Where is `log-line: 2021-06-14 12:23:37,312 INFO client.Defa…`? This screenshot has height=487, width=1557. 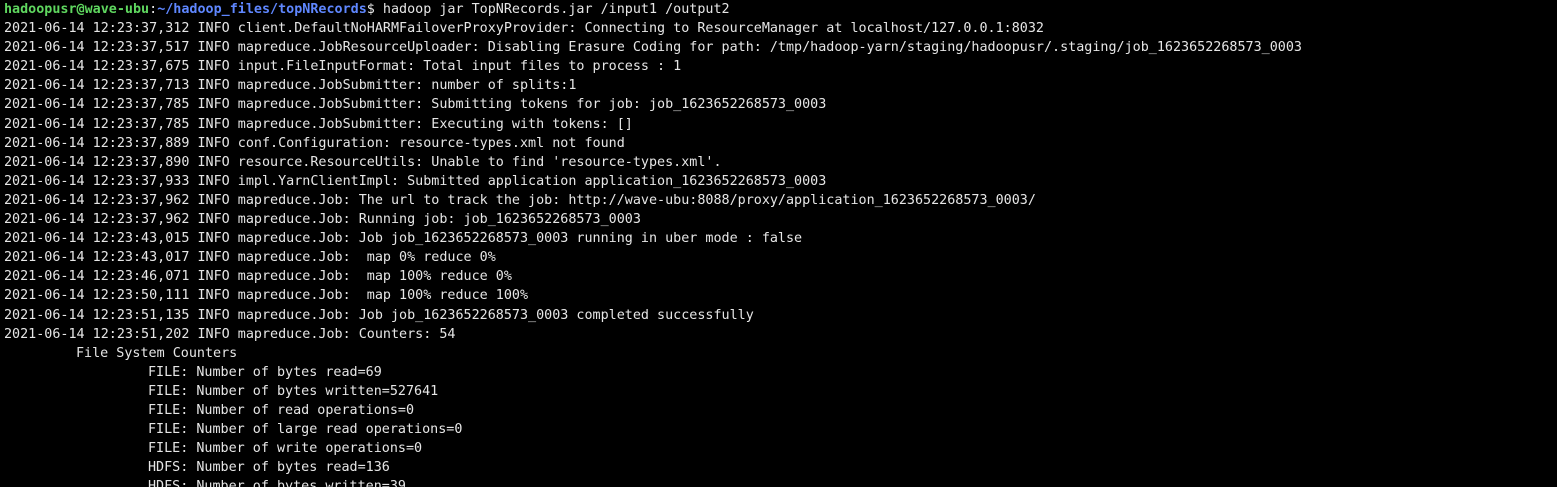 log-line: 2021-06-14 12:23:37,312 INFO client.Defa… is located at coordinates (524, 29).